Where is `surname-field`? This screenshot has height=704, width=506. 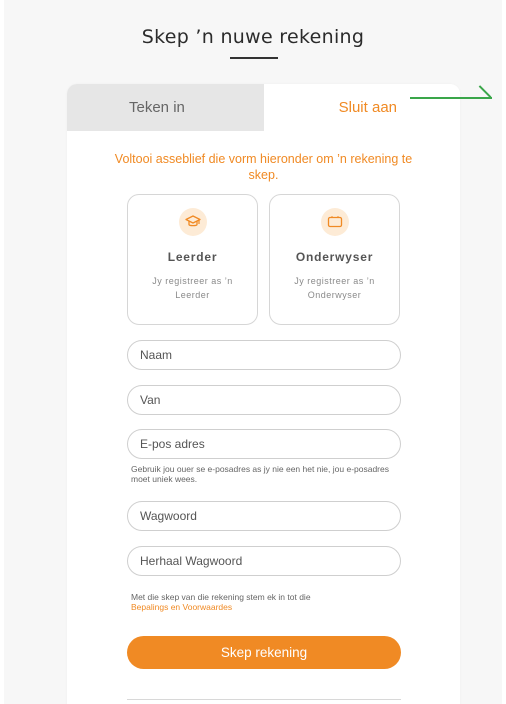
surname-field is located at coordinates (264, 400).